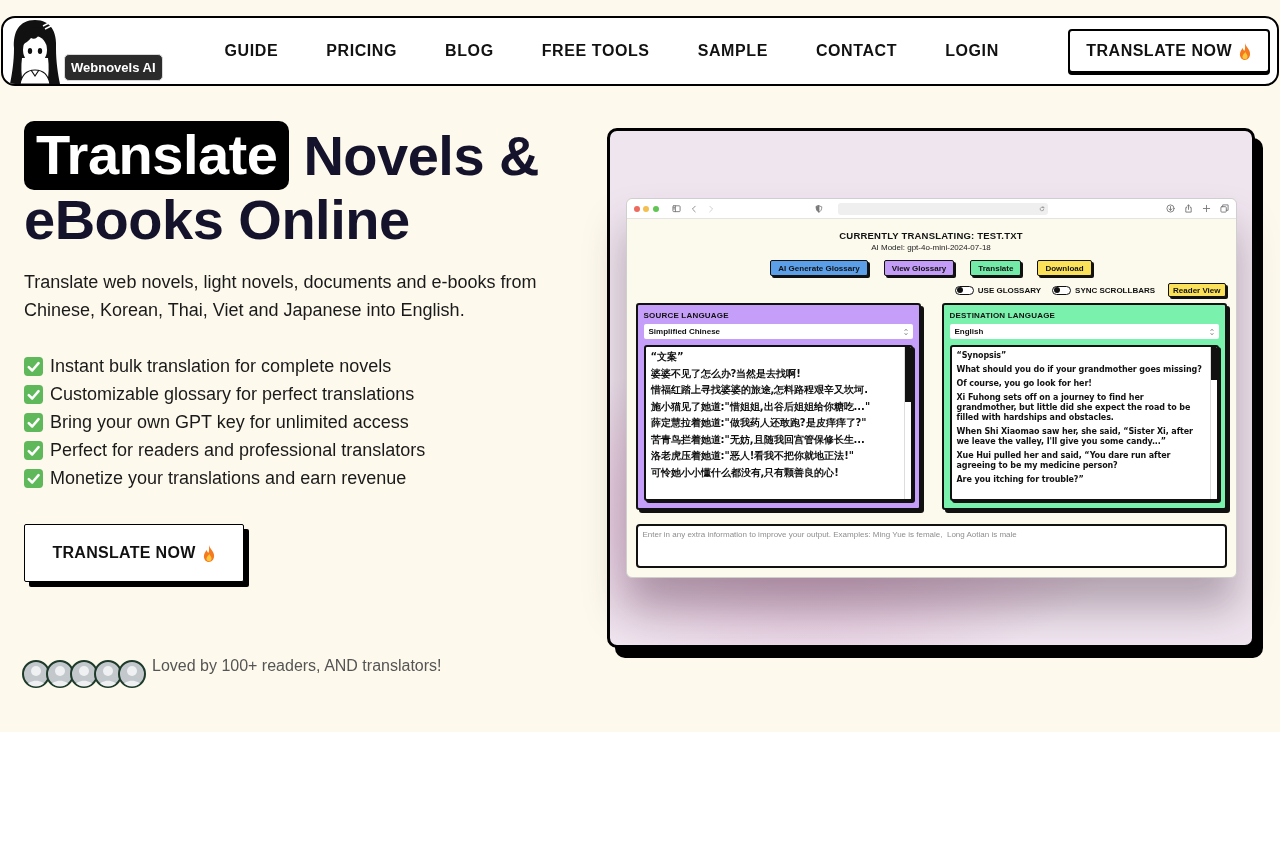 This screenshot has width=1280, height=853. What do you see at coordinates (778, 331) in the screenshot?
I see `language-select: Simplified Chinese` at bounding box center [778, 331].